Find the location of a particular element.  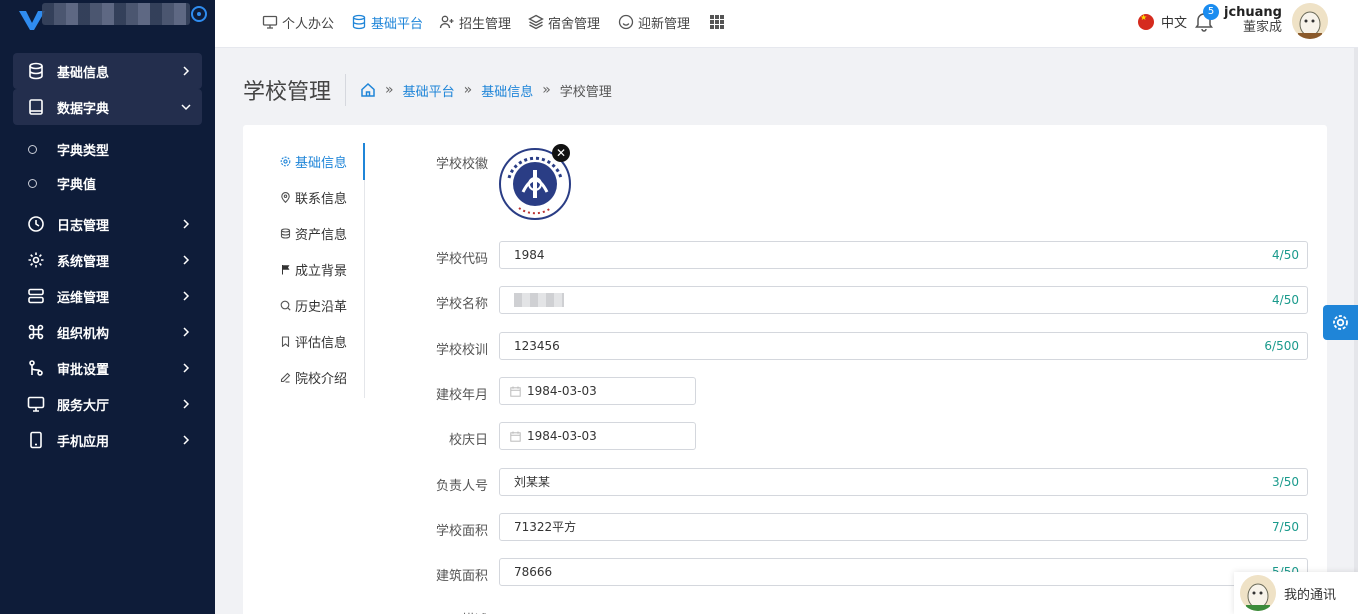

form-row-name: 学校名称 4/50 is located at coordinates (785, 301).